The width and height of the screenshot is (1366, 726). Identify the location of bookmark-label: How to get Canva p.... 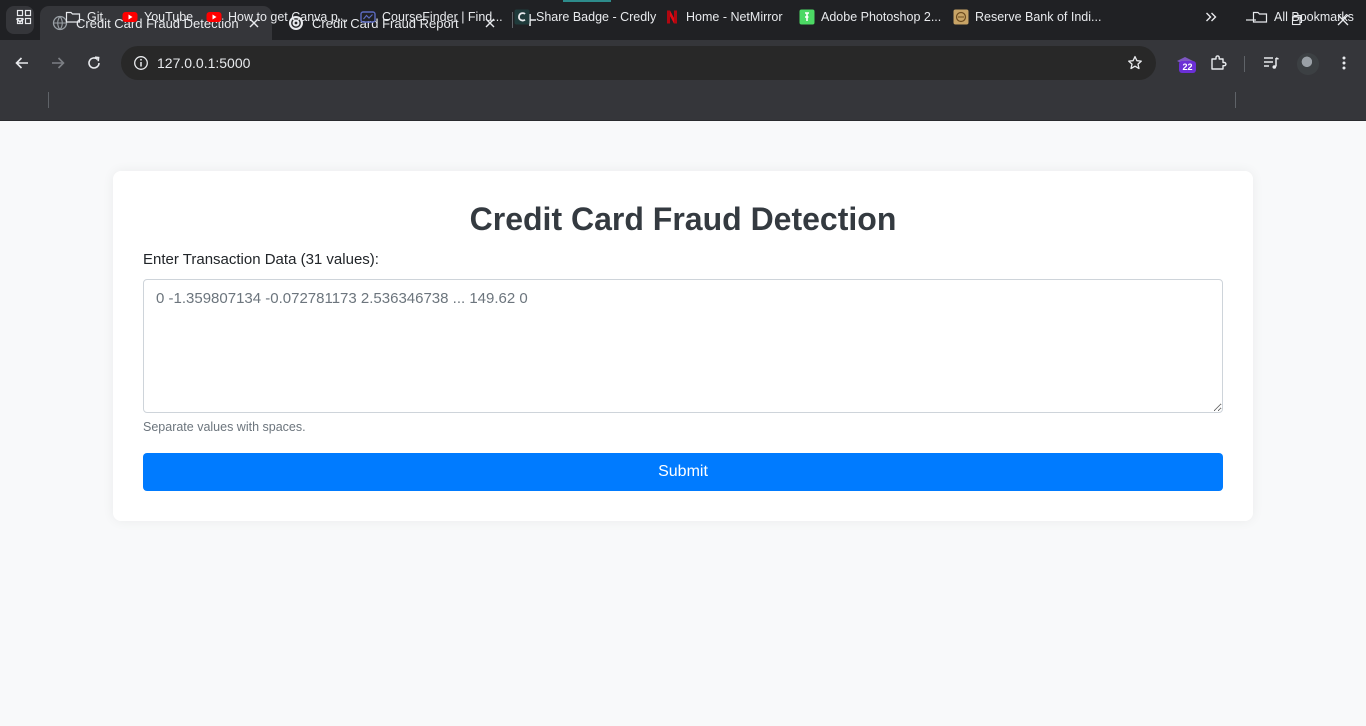
(288, 17).